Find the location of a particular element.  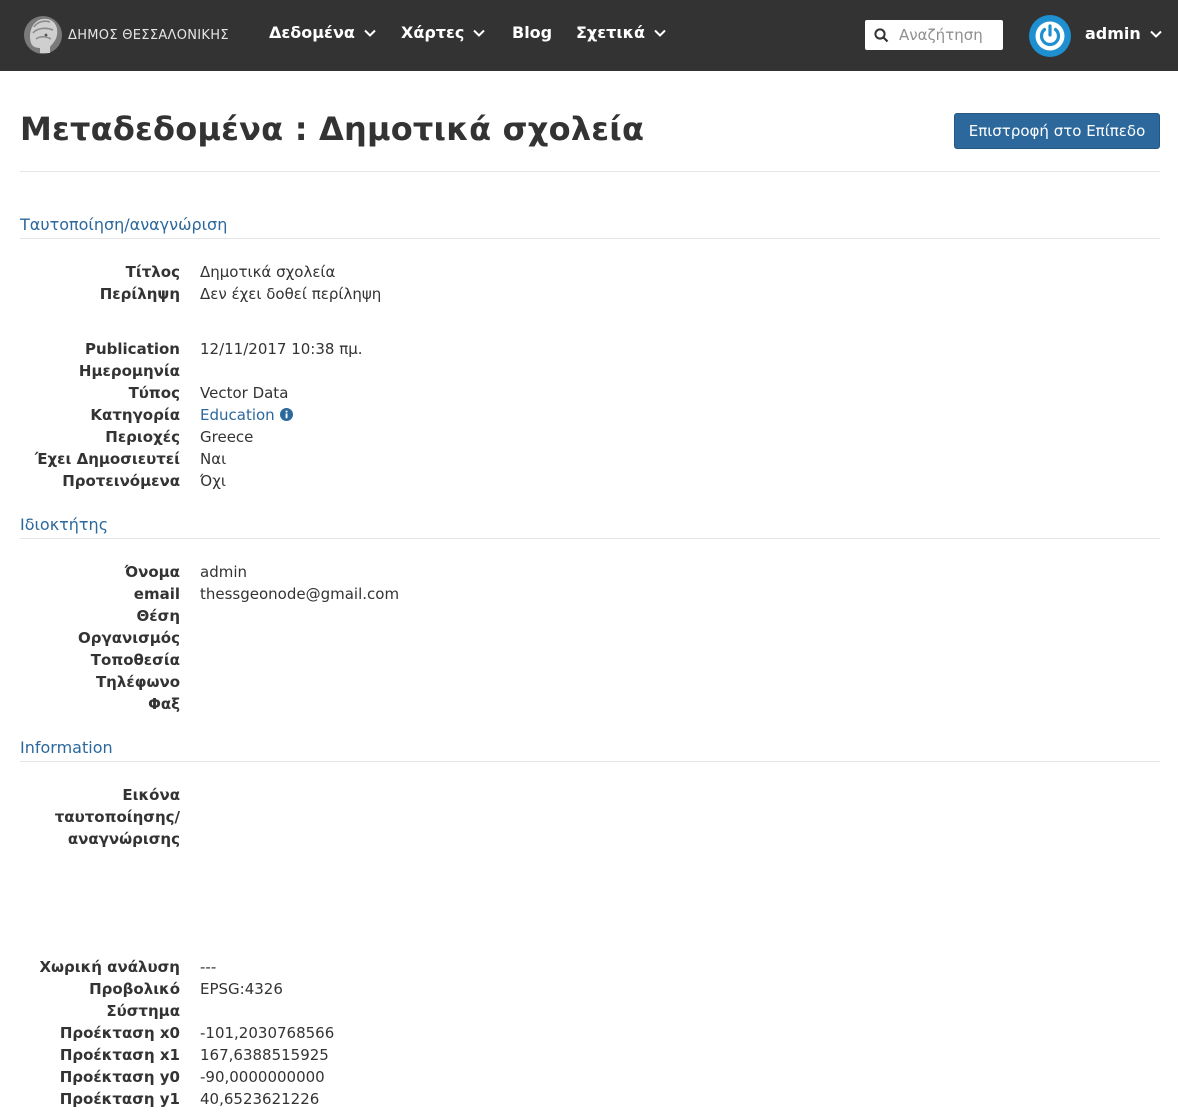

field-label-type: Τύπος is located at coordinates (154, 393).